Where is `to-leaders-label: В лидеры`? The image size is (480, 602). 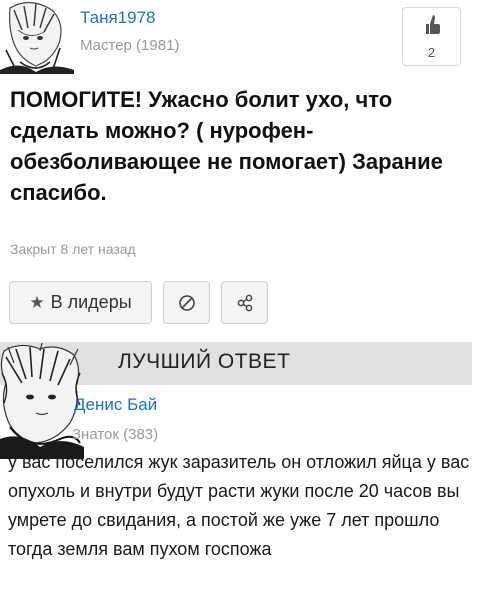 to-leaders-label: В лидеры is located at coordinates (91, 302).